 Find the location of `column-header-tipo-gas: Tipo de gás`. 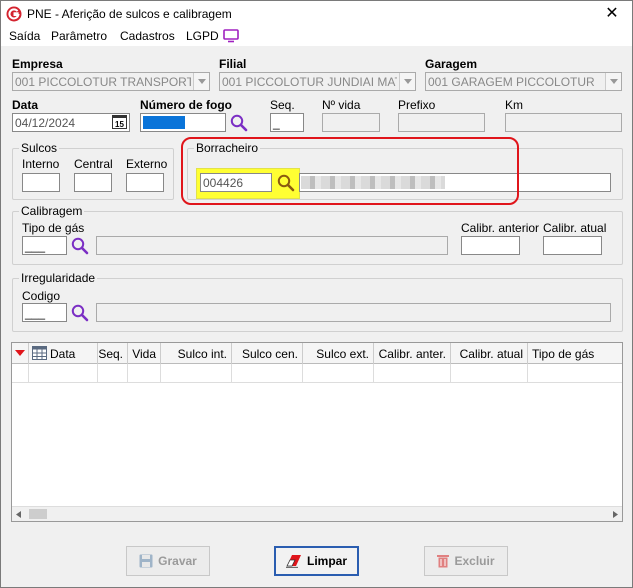

column-header-tipo-gas: Tipo de gás is located at coordinates (575, 353).